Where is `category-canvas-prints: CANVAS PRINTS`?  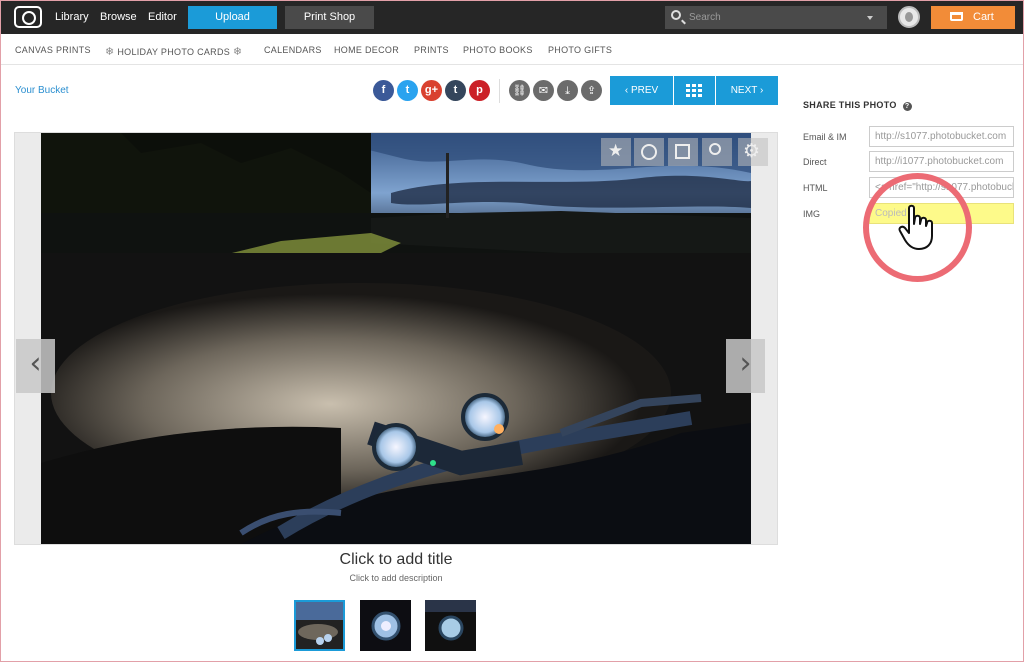 category-canvas-prints: CANVAS PRINTS is located at coordinates (53, 50).